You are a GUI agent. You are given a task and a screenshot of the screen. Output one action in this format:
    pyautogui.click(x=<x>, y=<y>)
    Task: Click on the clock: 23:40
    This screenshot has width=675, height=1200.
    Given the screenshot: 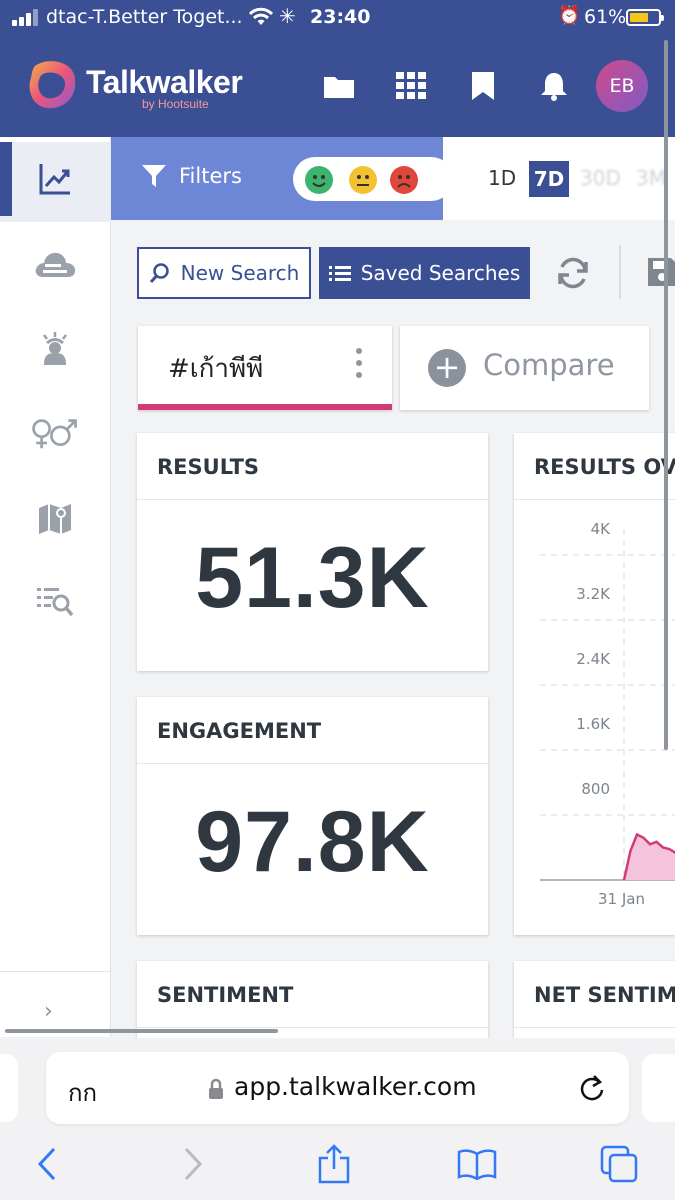 What is the action you would take?
    pyautogui.click(x=340, y=17)
    